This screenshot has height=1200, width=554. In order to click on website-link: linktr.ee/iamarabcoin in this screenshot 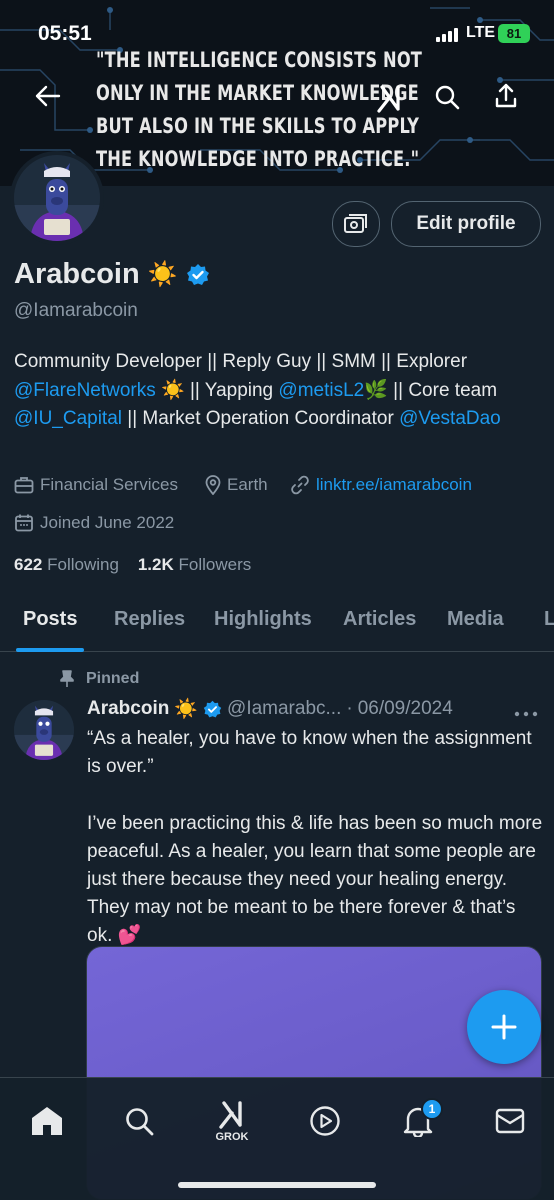, I will do `click(394, 485)`.